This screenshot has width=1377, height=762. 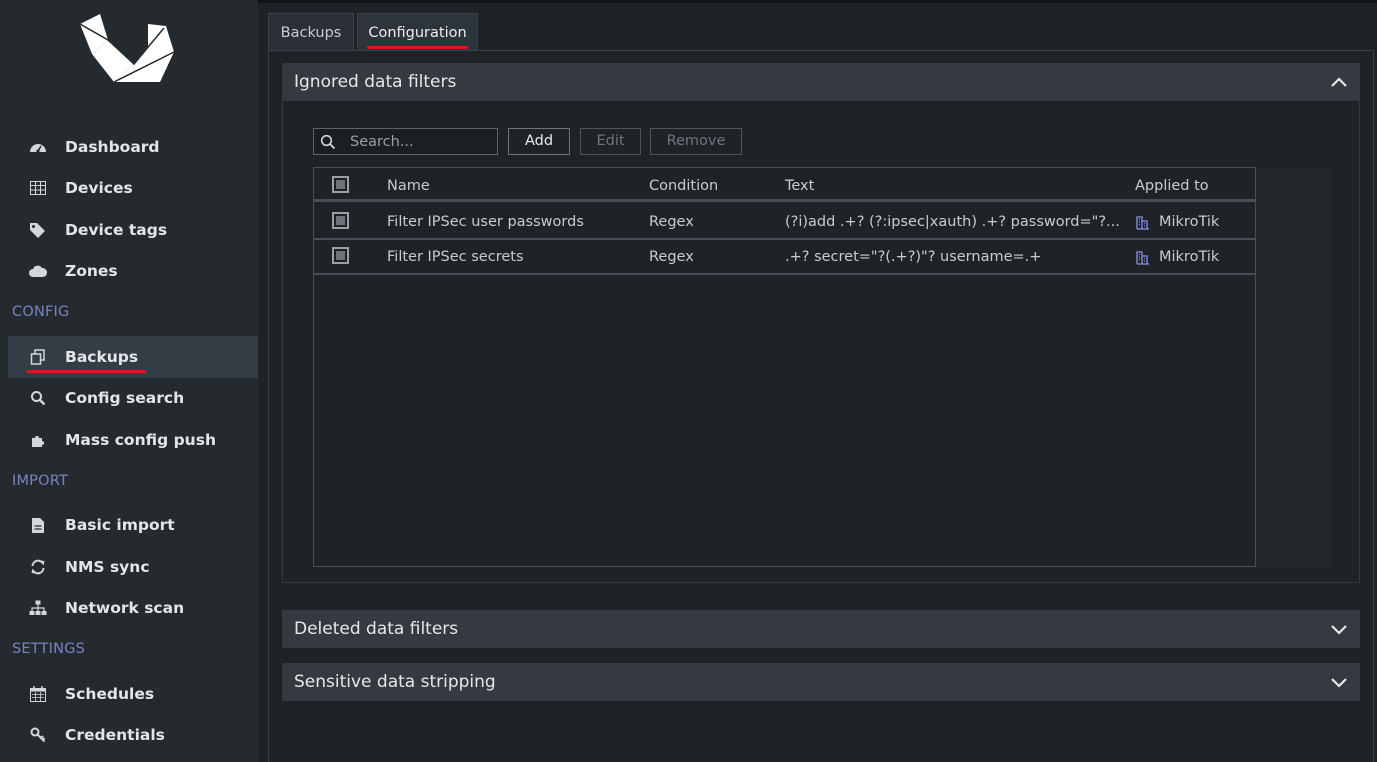 What do you see at coordinates (99, 188) in the screenshot?
I see `sidebar-item-label: Devices` at bounding box center [99, 188].